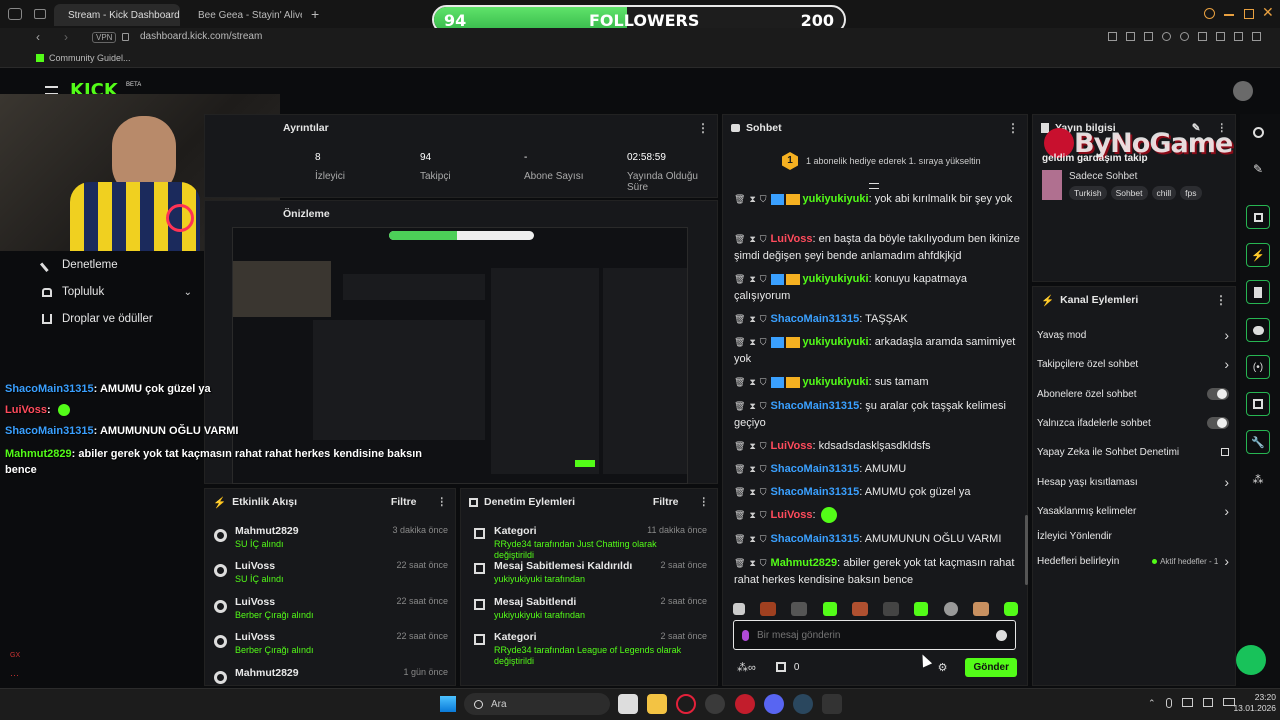 The width and height of the screenshot is (1280, 720). What do you see at coordinates (1001, 635) in the screenshot?
I see `emoji-icon` at bounding box center [1001, 635].